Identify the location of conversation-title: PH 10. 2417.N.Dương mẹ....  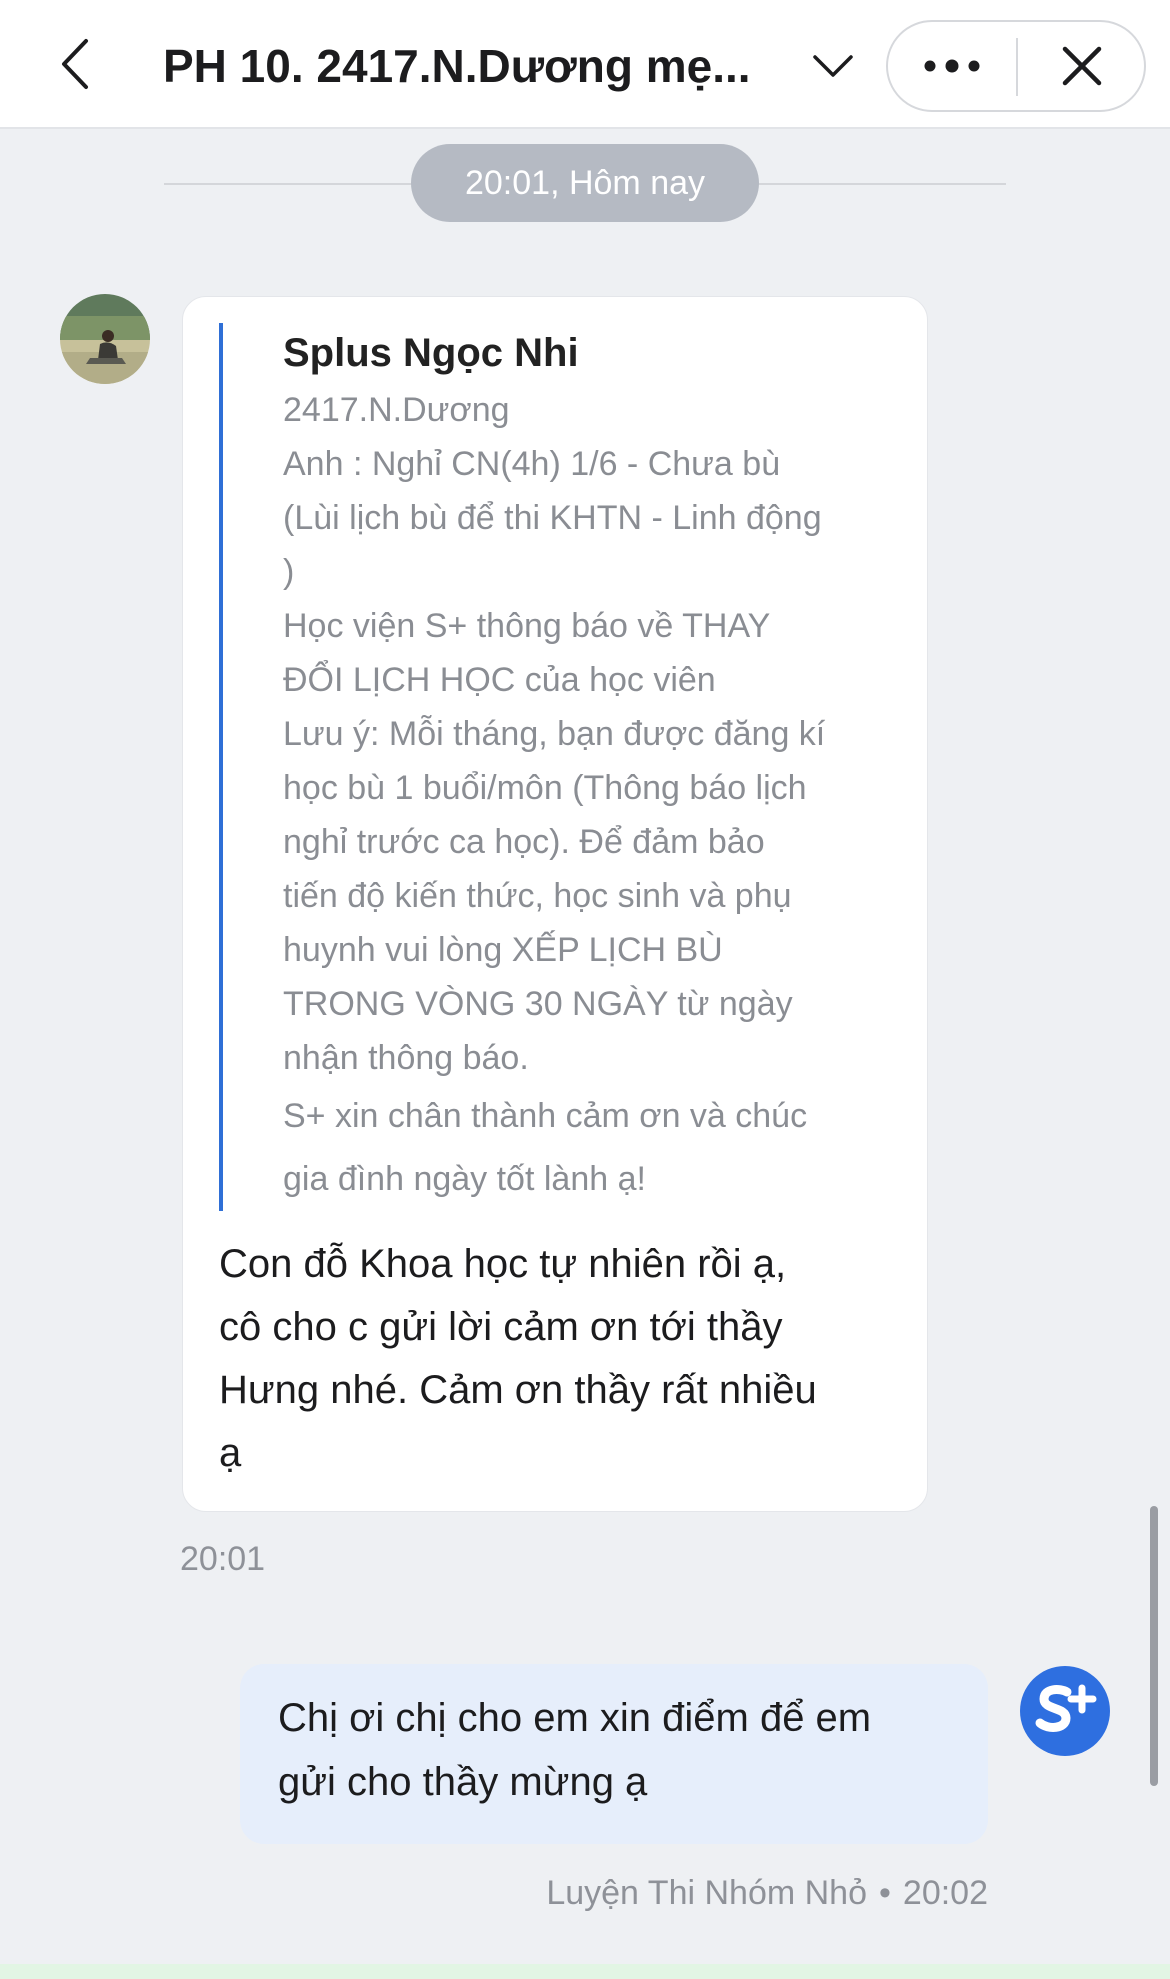
(473, 66).